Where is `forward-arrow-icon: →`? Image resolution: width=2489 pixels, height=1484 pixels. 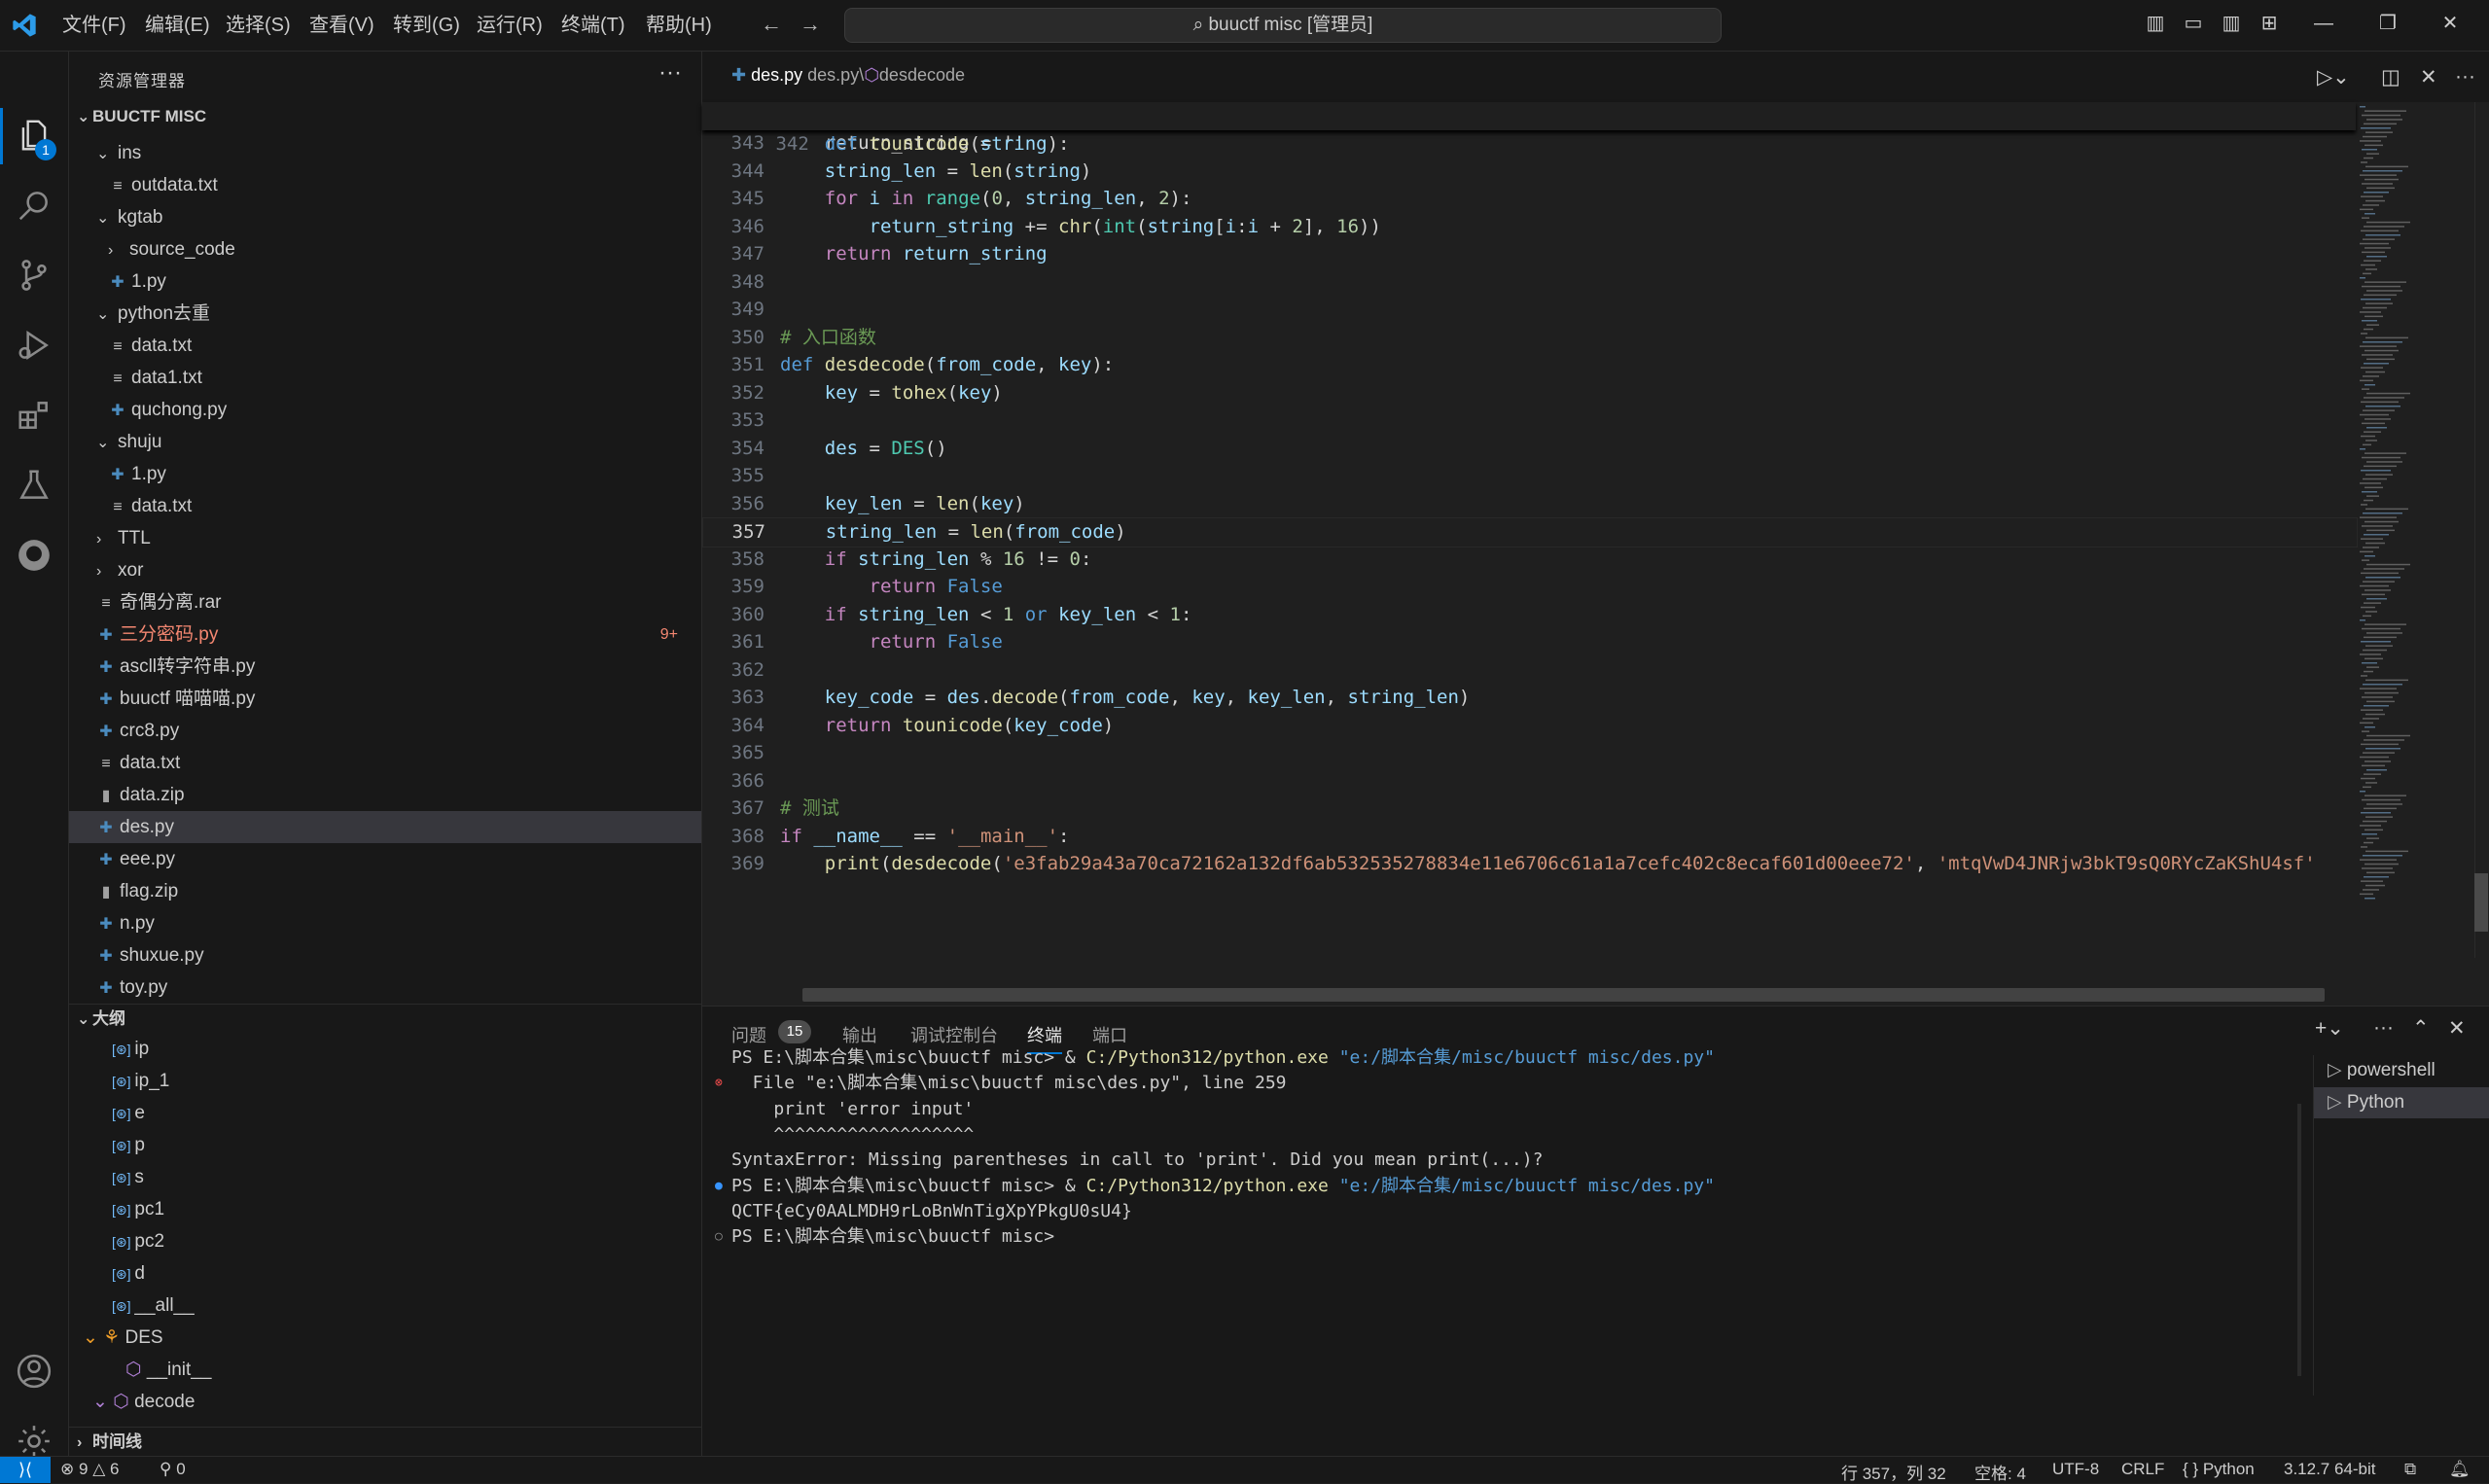 forward-arrow-icon: → is located at coordinates (810, 25).